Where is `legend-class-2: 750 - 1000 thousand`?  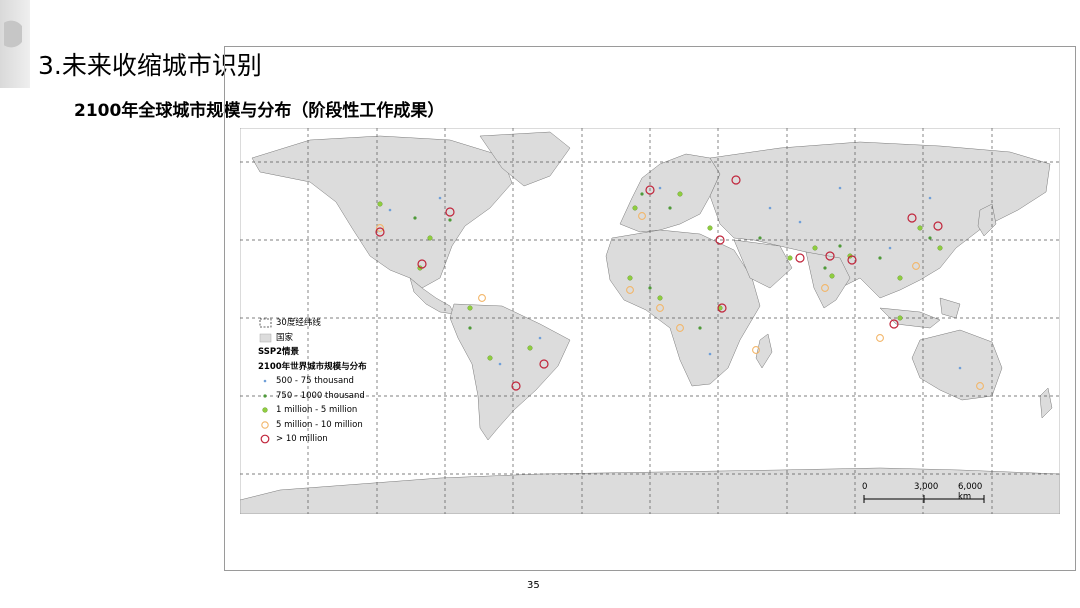
legend-class-2: 750 - 1000 thousand is located at coordinates (312, 396).